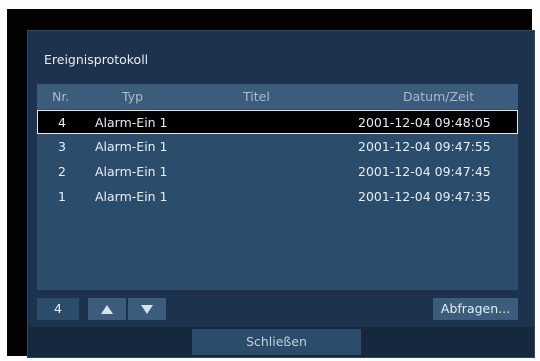  Describe the element at coordinates (62, 122) in the screenshot. I see `row-nr: 4` at that location.